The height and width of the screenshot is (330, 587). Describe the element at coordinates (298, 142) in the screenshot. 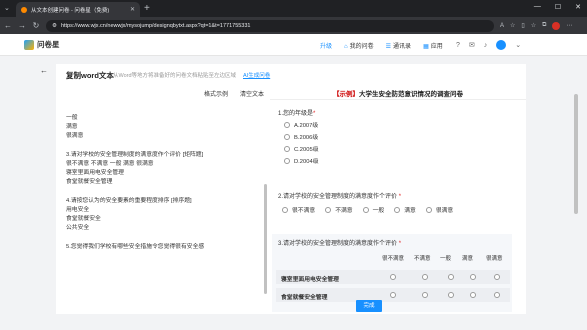

I see `question-1-options: A.2007级 B.2006级 C.2005级 D.2004级` at that location.